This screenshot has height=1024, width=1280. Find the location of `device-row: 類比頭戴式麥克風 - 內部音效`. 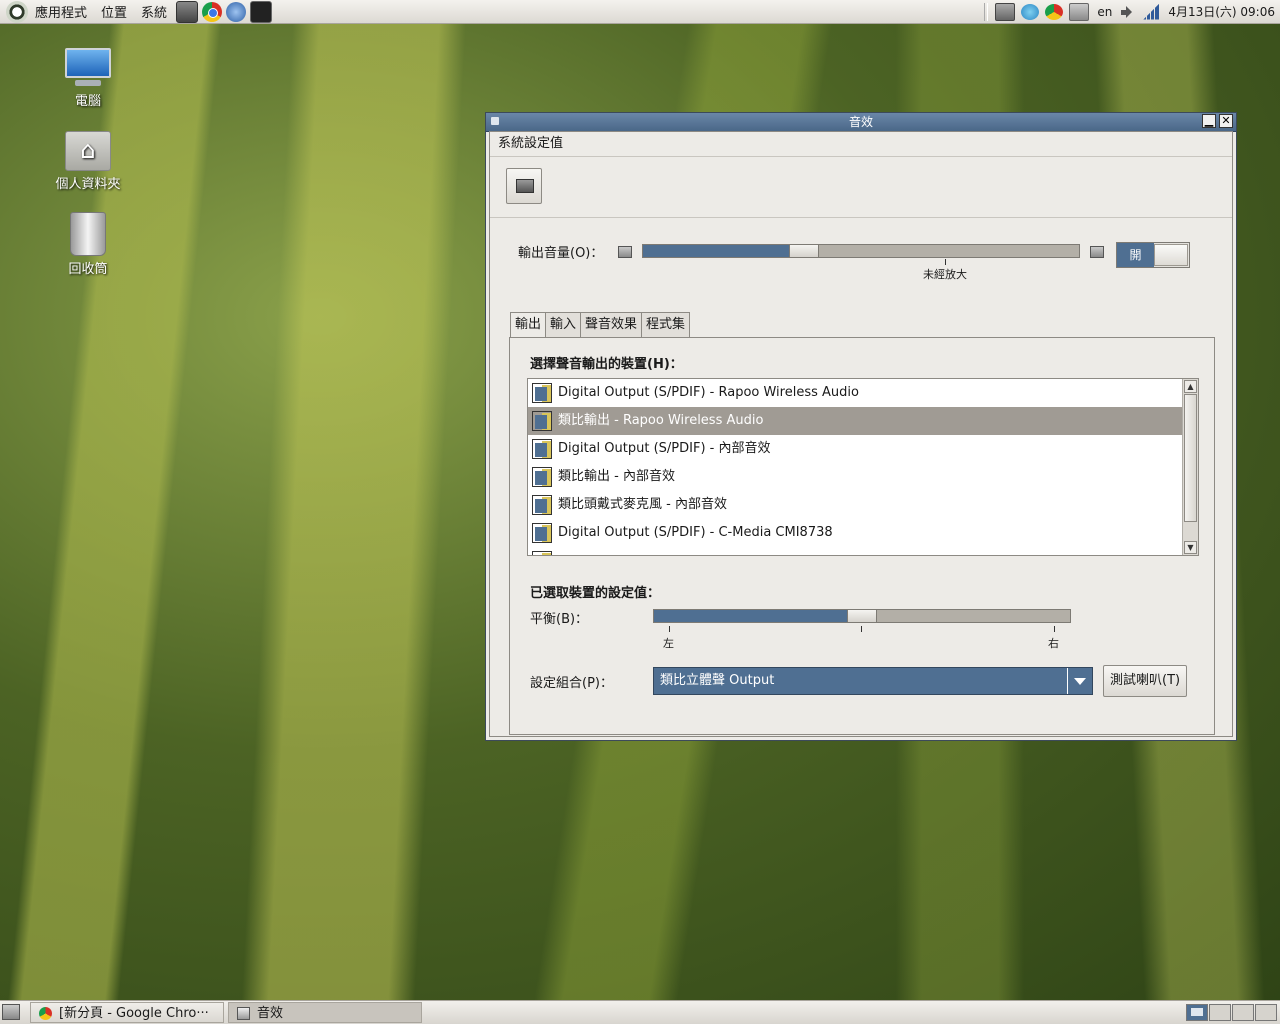

device-row: 類比頭戴式麥克風 - 內部音效 is located at coordinates (863, 505).